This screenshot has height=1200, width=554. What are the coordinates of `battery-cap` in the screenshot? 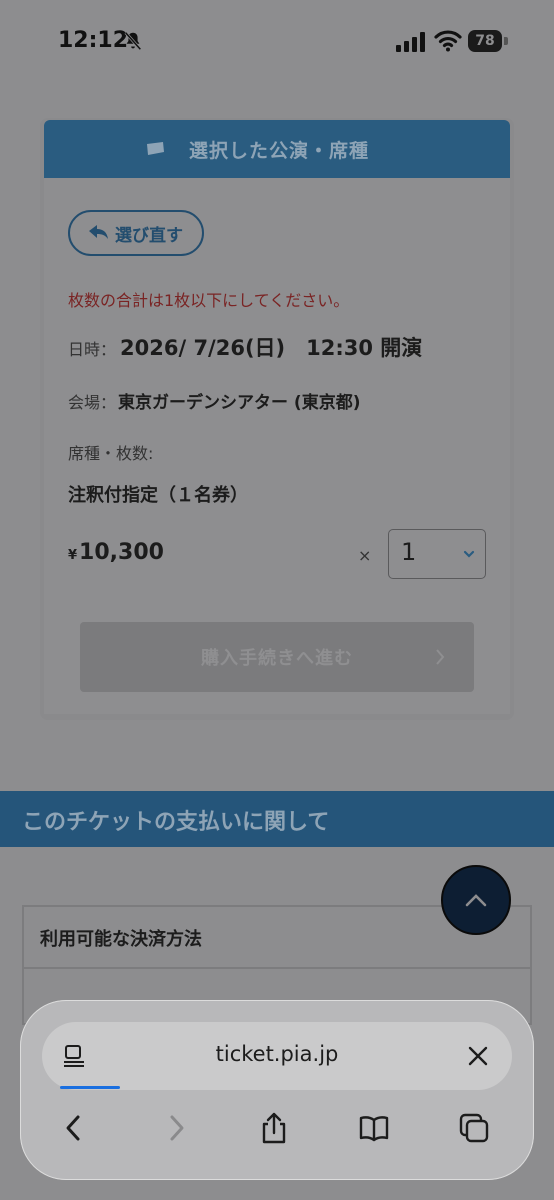 It's located at (506, 41).